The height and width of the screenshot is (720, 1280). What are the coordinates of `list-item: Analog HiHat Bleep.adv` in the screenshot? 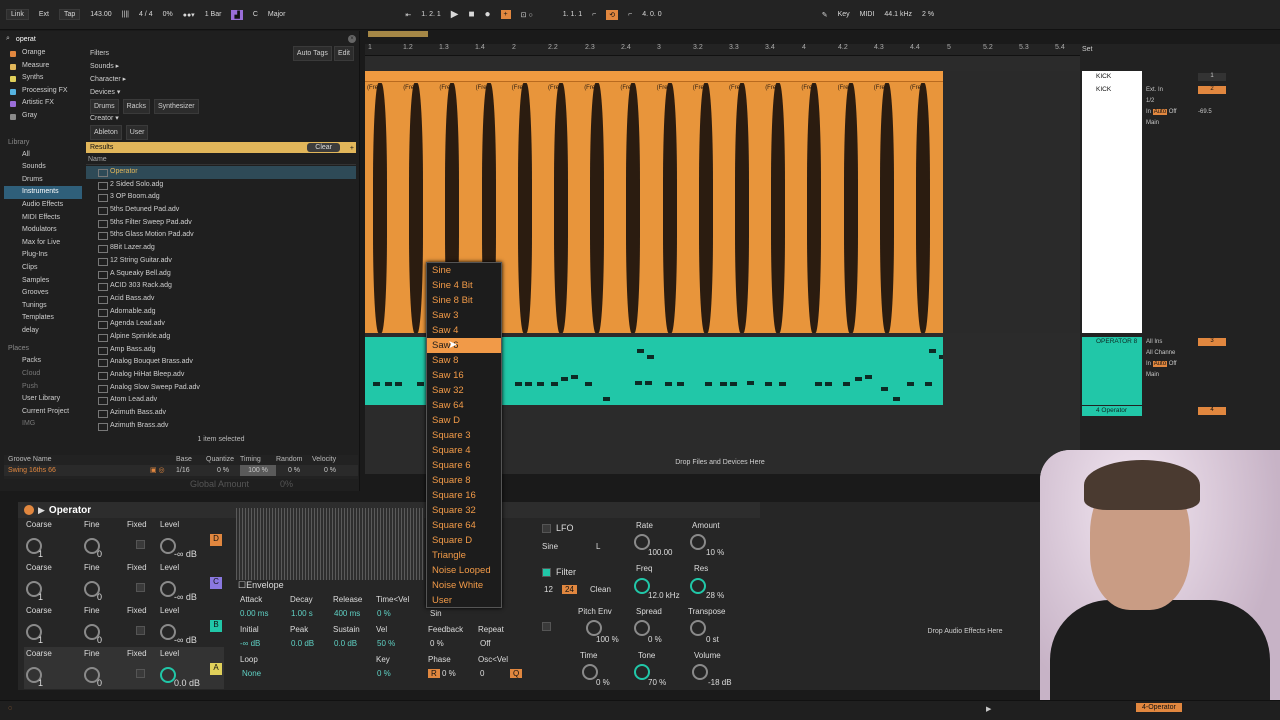 It's located at (221, 375).